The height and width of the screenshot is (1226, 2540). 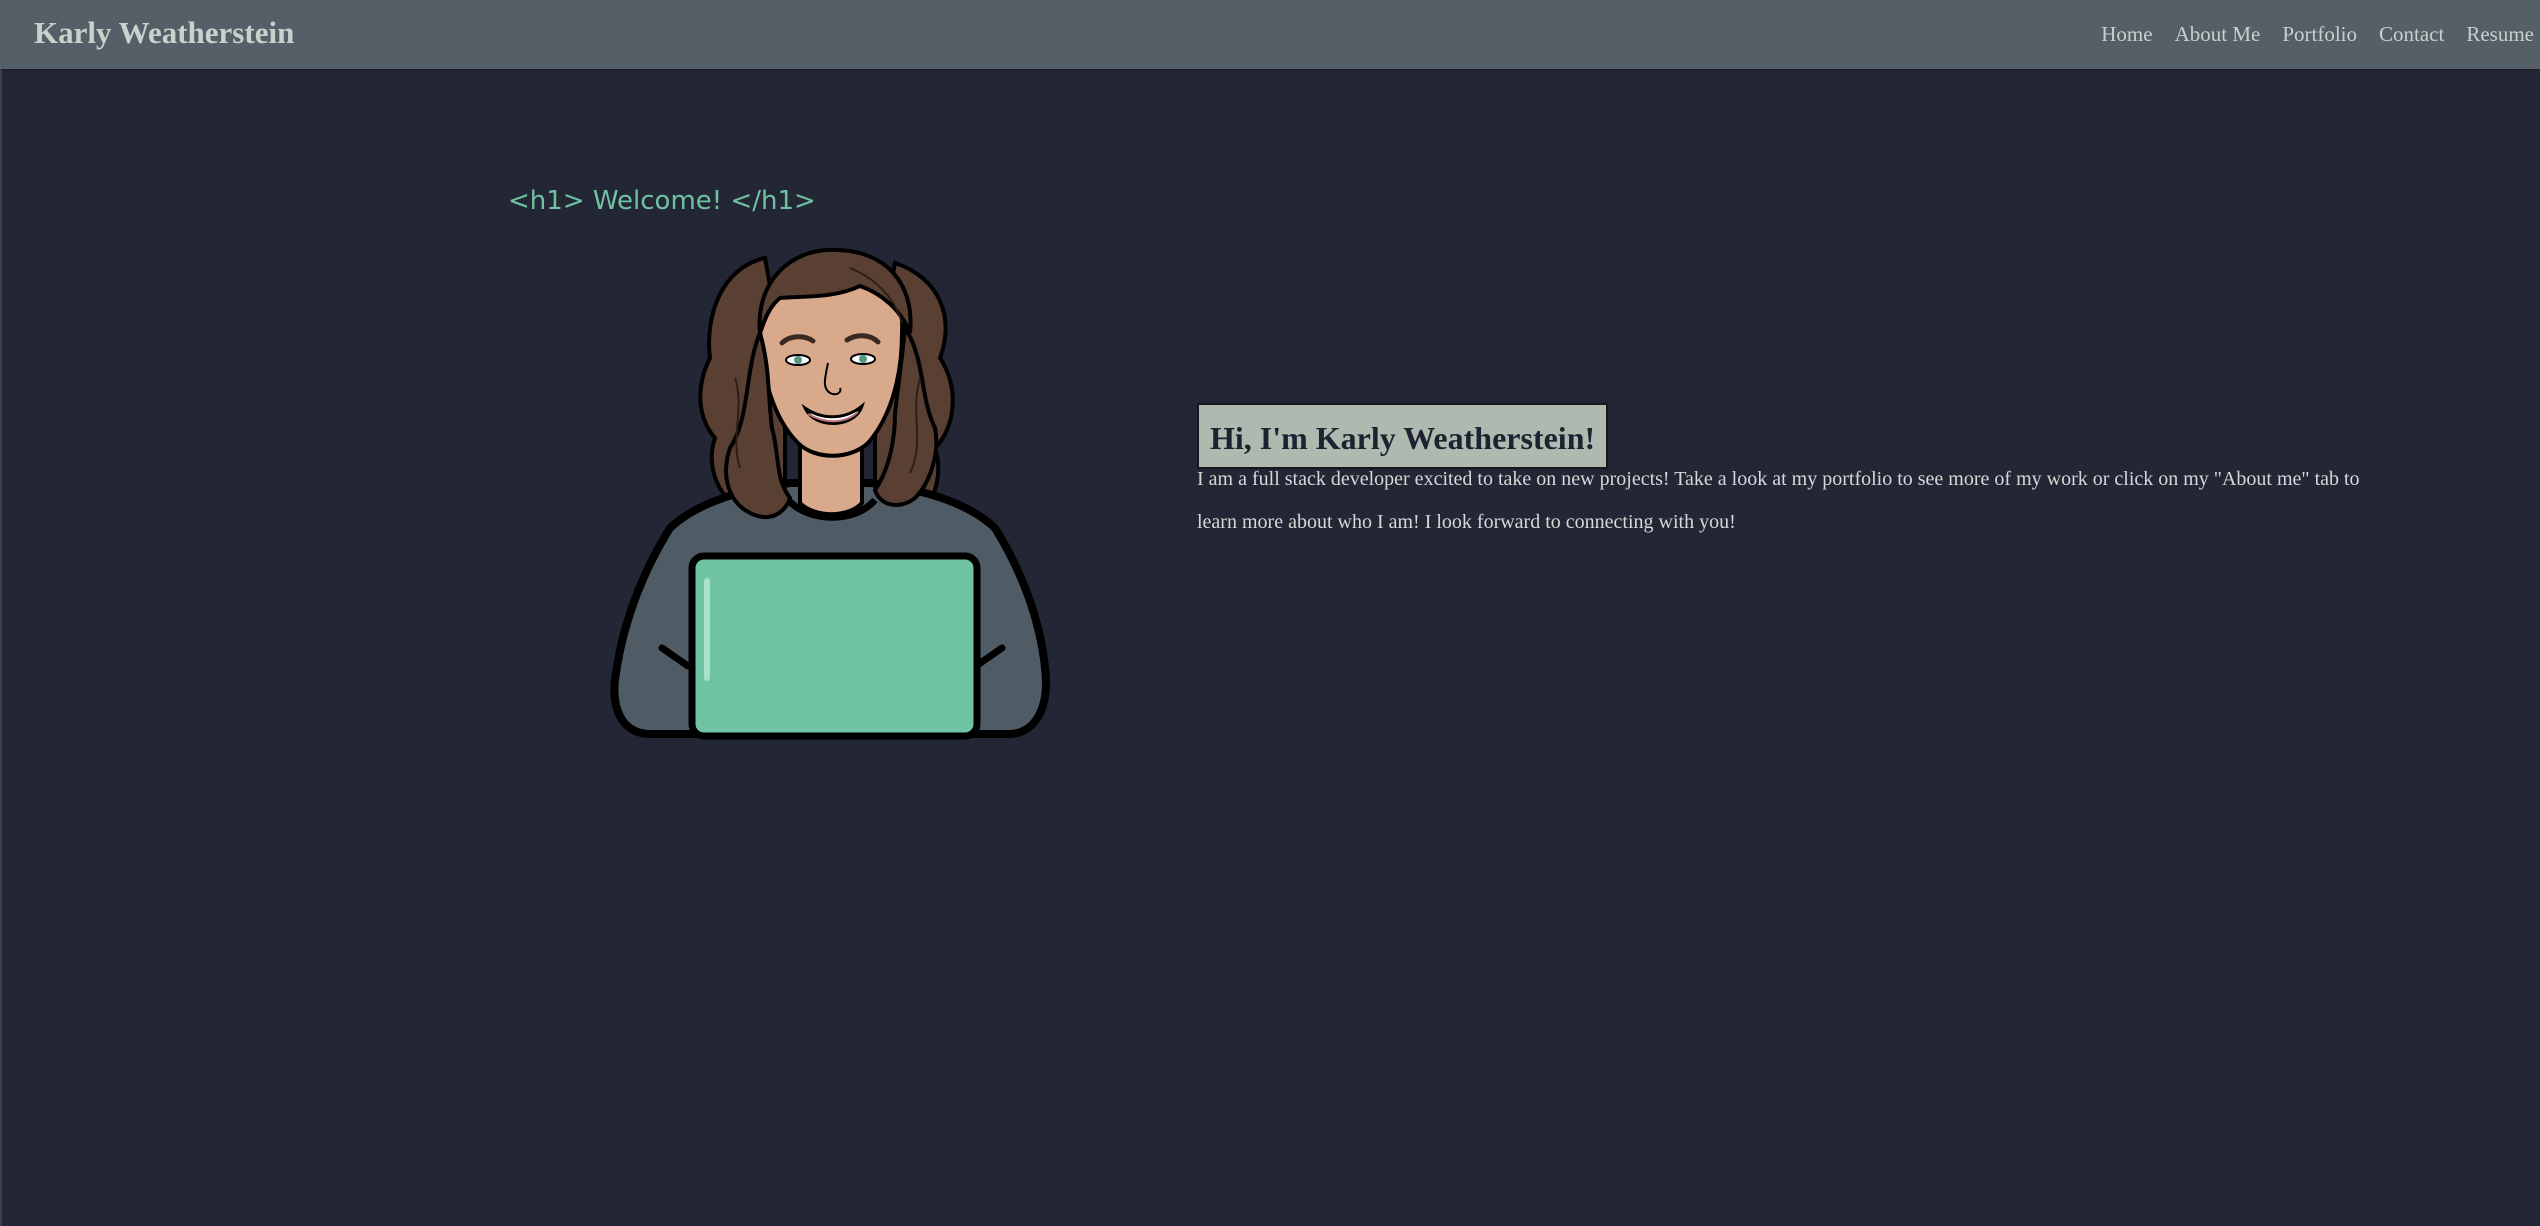 I want to click on nav-link-resume: Resume, so click(x=2500, y=34).